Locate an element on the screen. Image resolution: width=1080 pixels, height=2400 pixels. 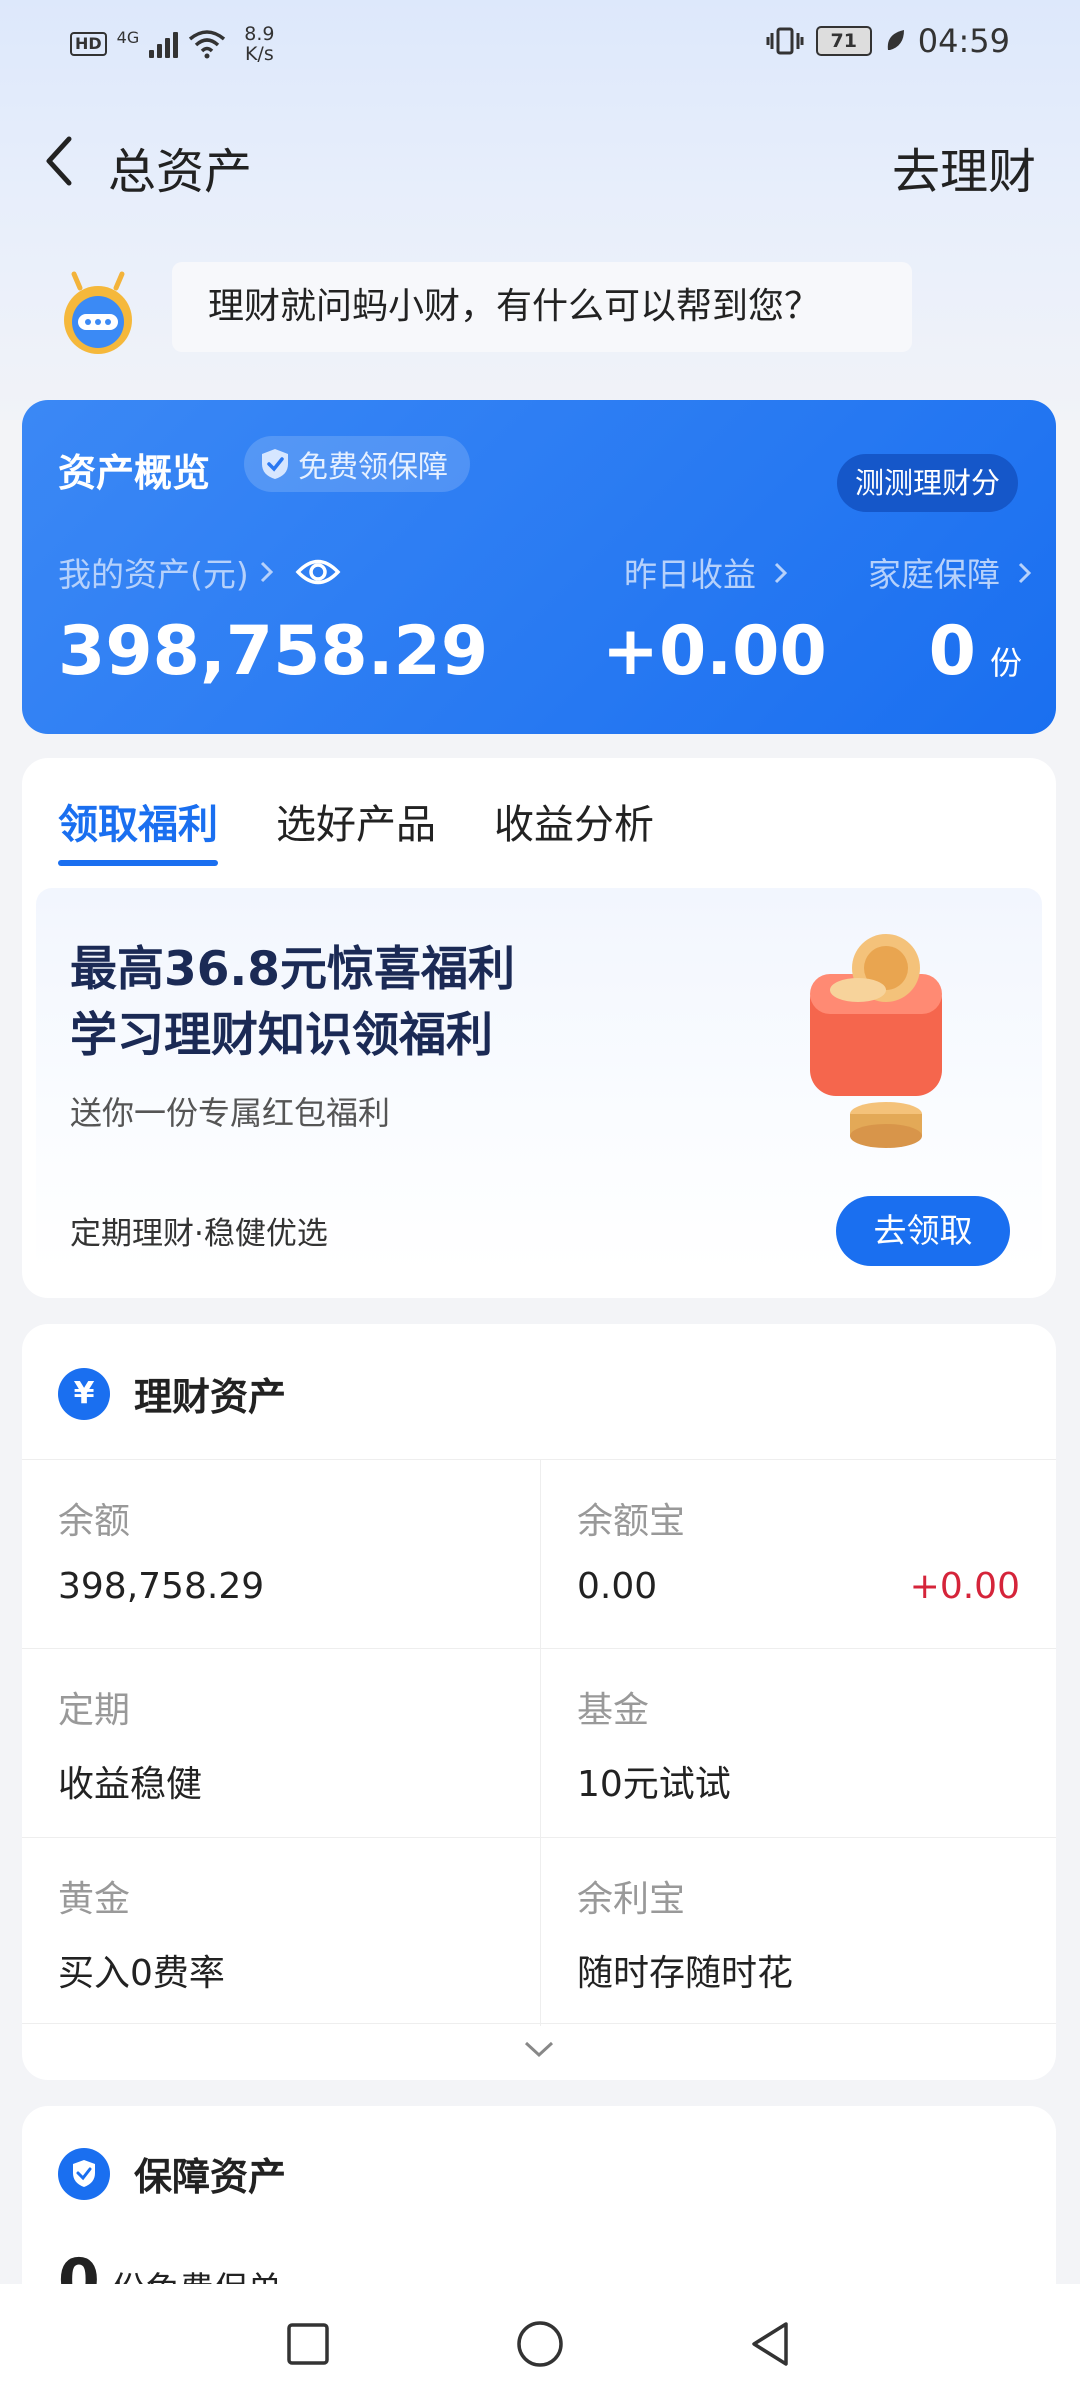
asset-label: 基金 is located at coordinates (613, 1710).